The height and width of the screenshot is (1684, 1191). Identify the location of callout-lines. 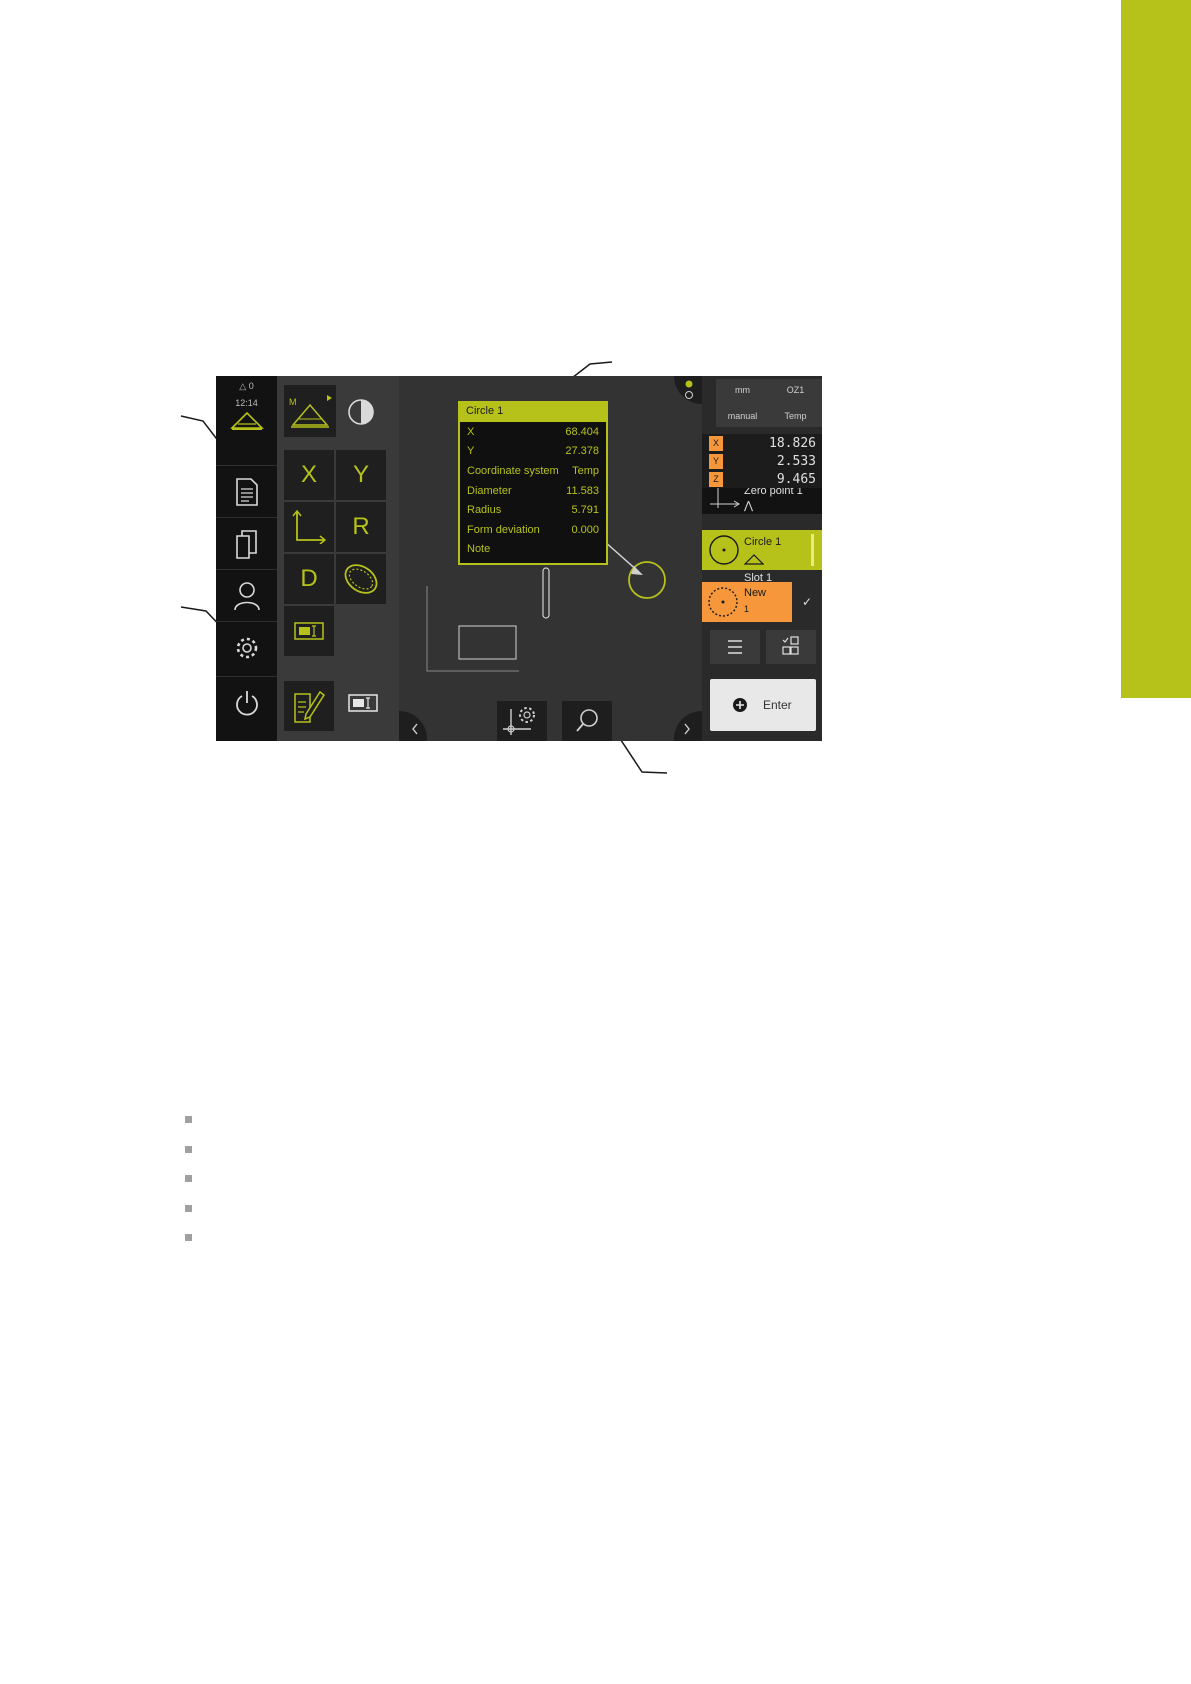
(424, 567).